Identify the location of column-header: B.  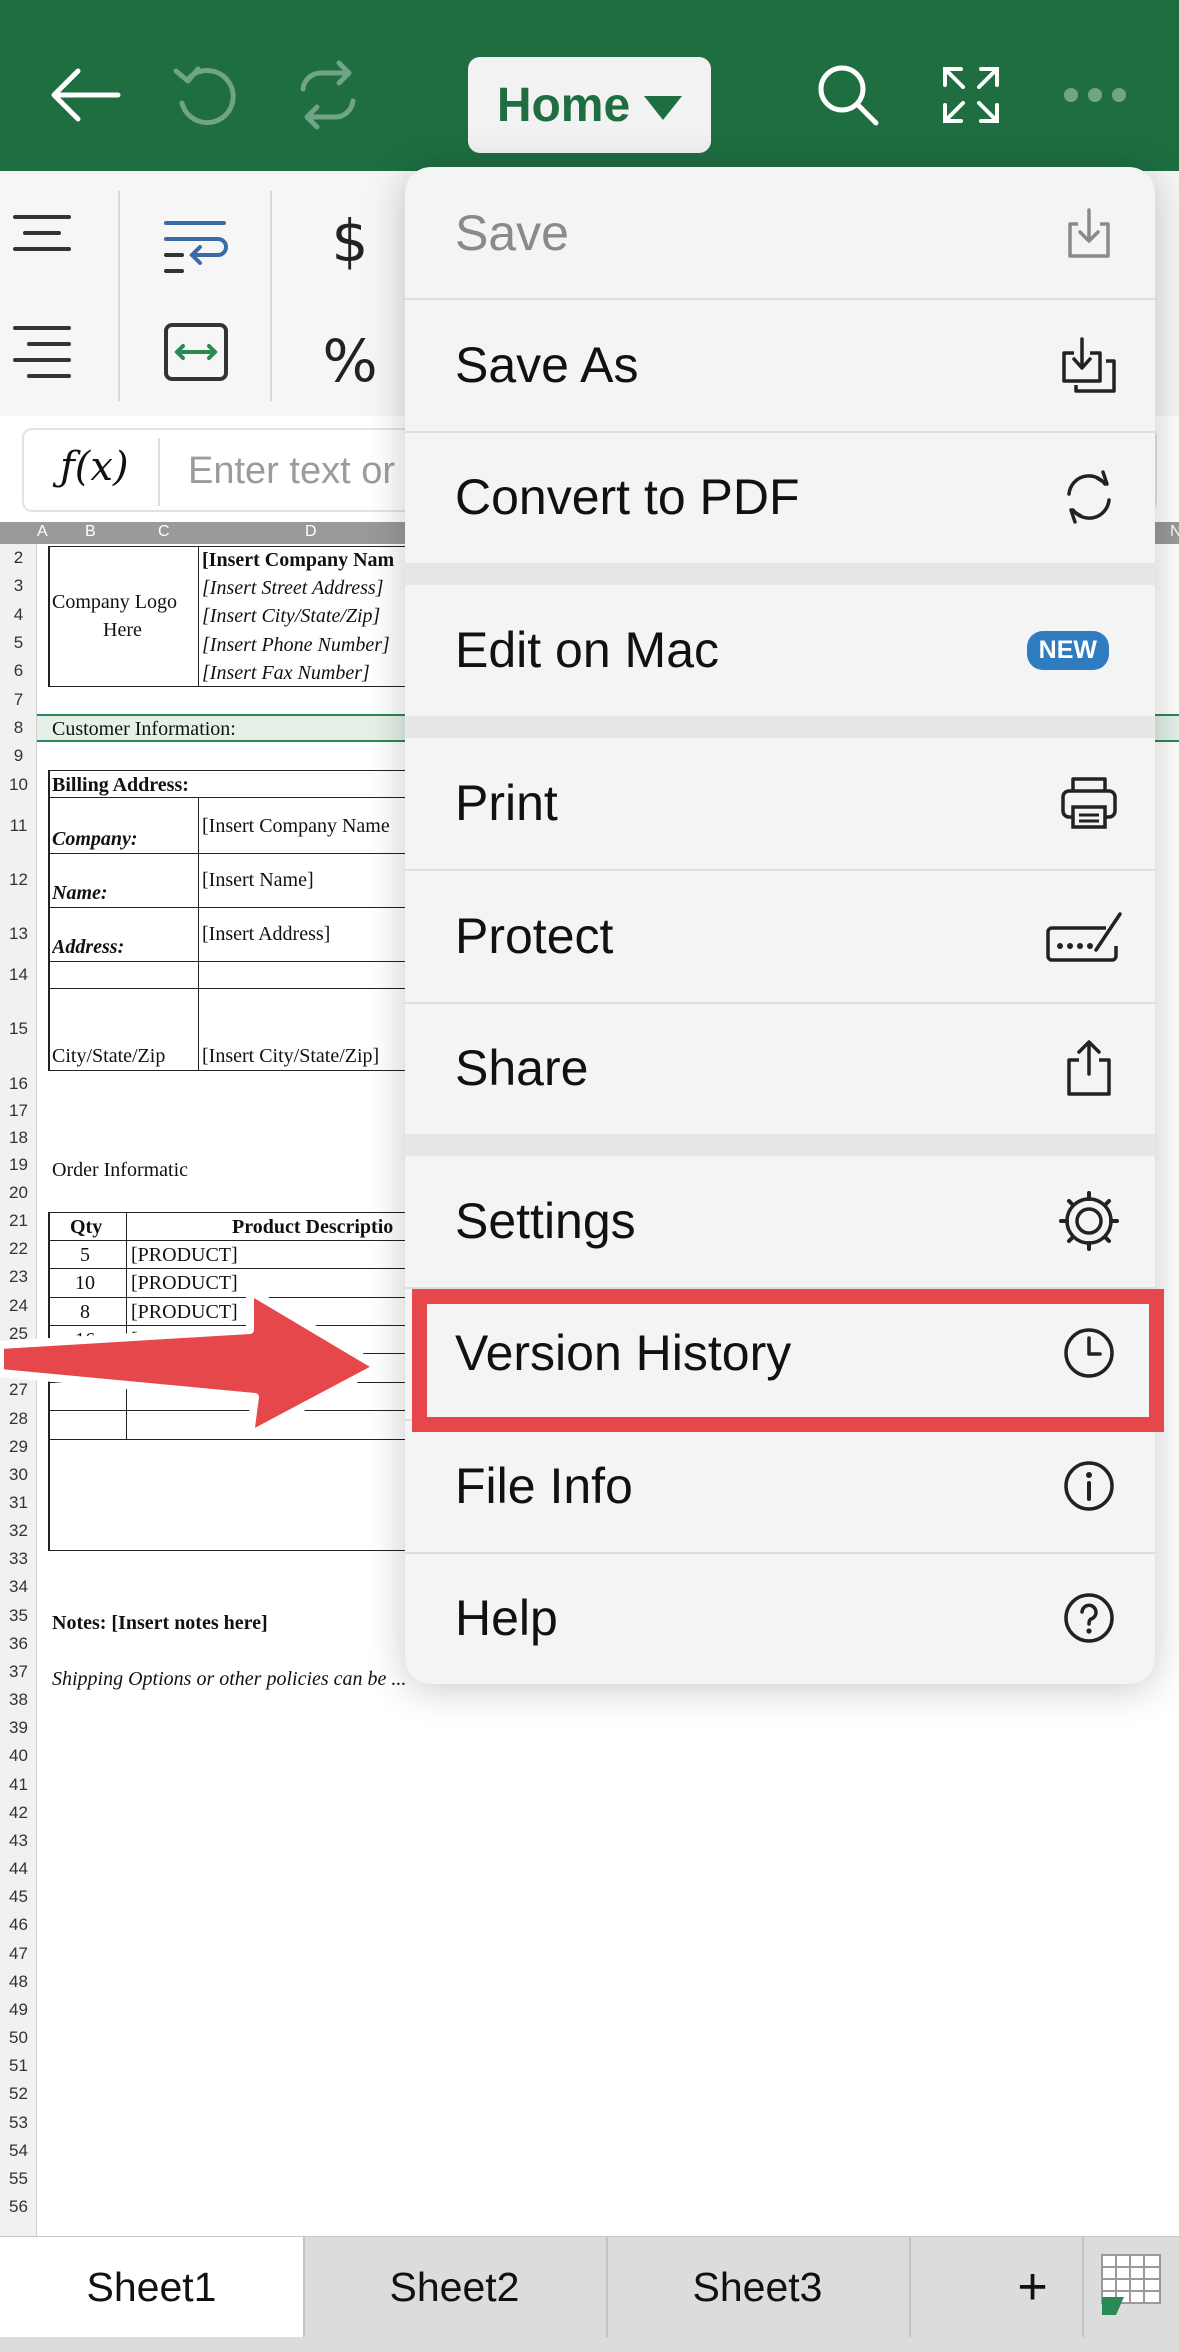
(90, 532).